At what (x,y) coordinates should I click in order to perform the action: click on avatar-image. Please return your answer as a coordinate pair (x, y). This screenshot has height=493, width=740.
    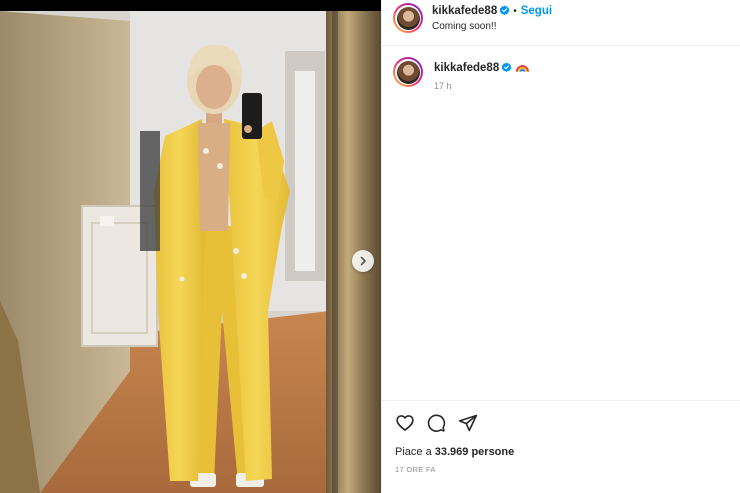
    Looking at the image, I should click on (408, 18).